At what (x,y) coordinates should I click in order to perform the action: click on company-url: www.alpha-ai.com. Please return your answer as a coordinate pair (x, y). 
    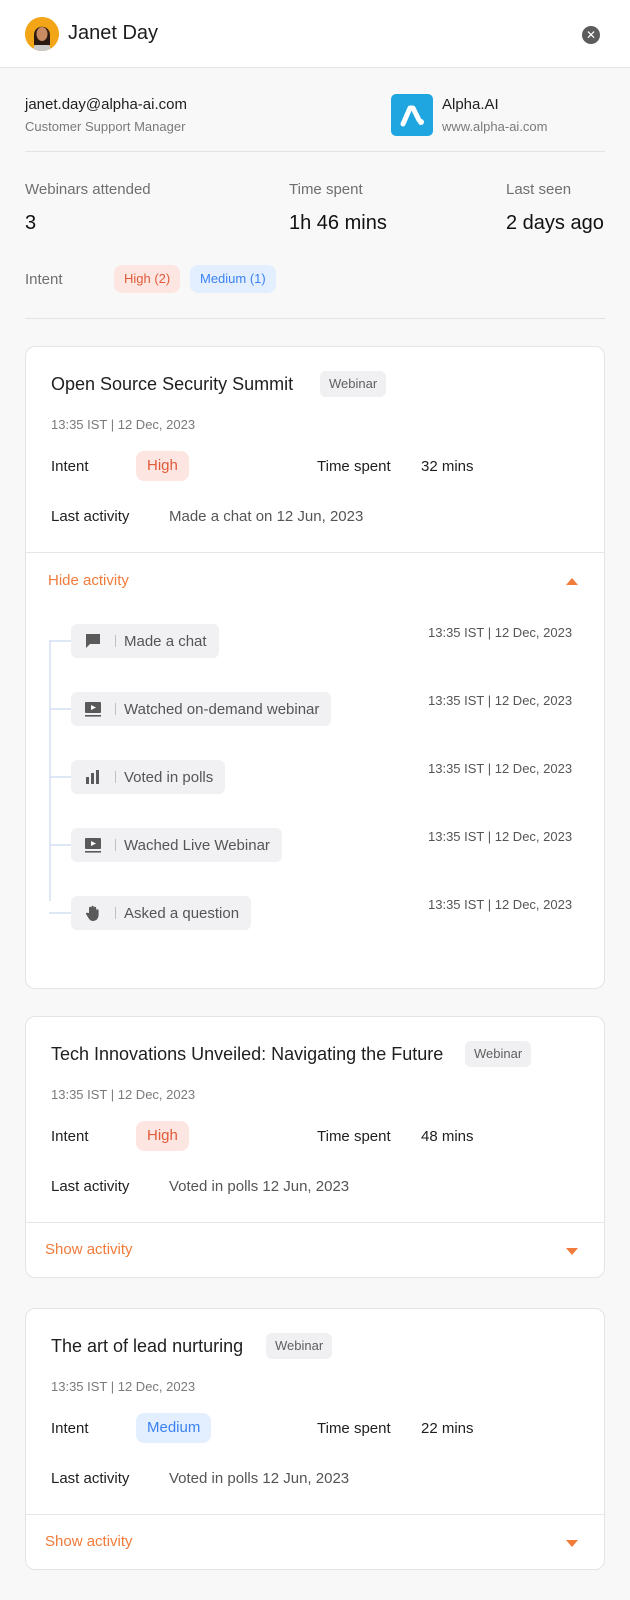
    Looking at the image, I should click on (495, 126).